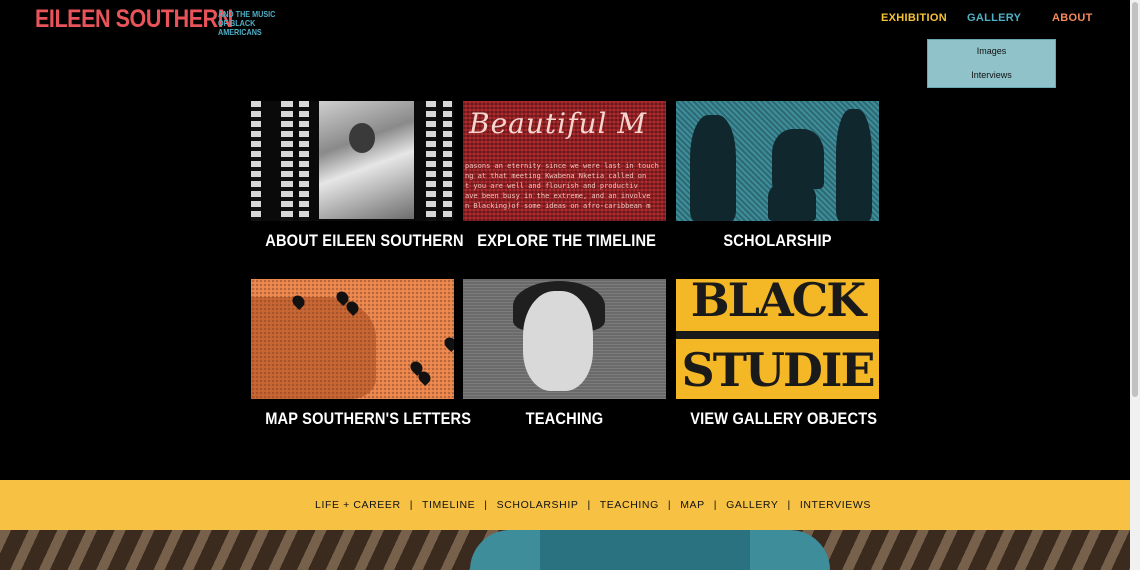 The height and width of the screenshot is (570, 1140). I want to click on footer-link-interviews: INTERVIEWS, so click(835, 505).